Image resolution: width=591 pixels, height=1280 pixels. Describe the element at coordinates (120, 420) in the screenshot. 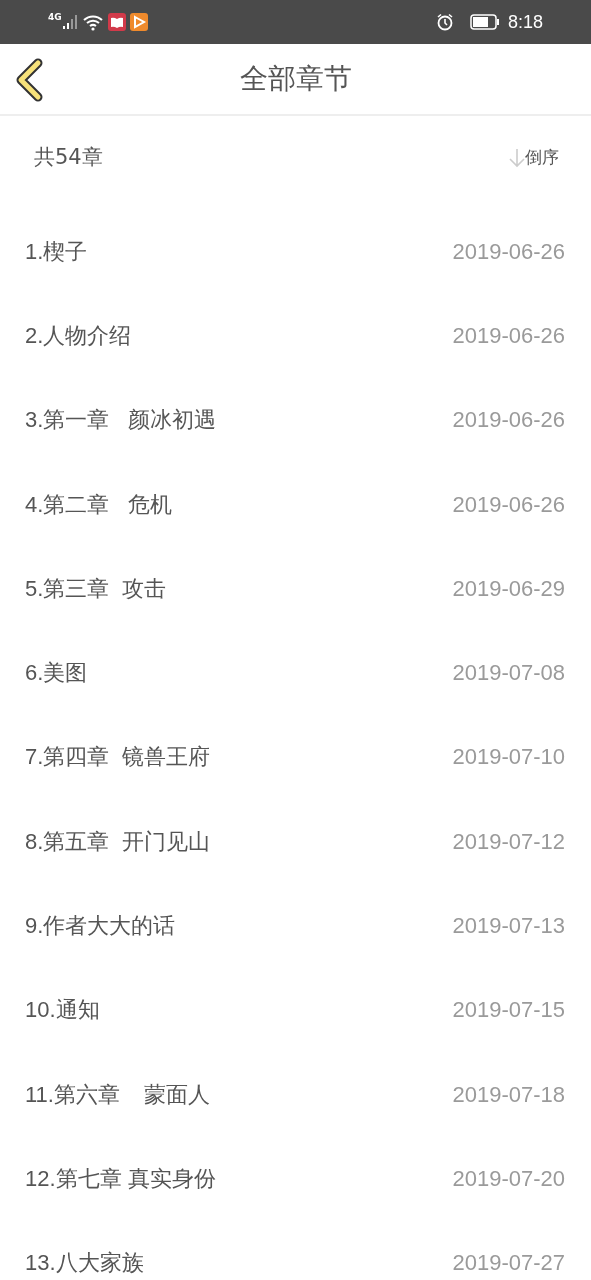

I see `chapter-title: 3.第一章 颜冰初遇` at that location.